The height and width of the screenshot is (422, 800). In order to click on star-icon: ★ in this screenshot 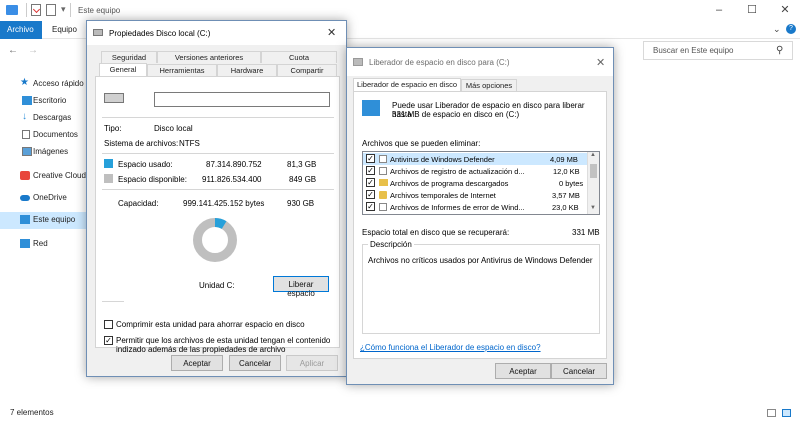, I will do `click(24, 82)`.